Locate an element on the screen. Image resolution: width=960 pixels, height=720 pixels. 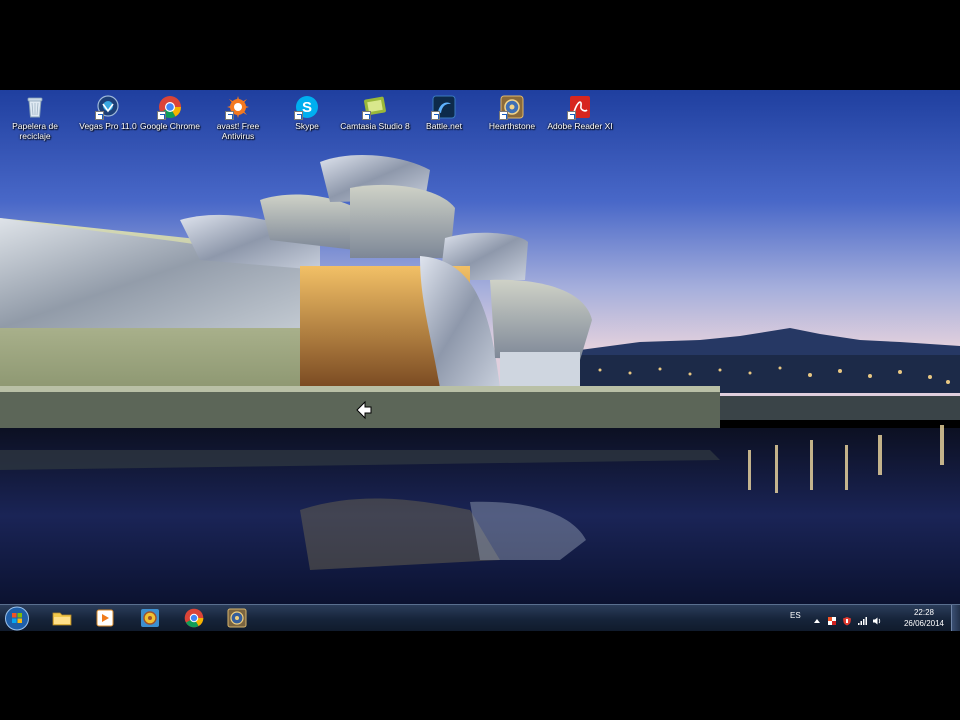
taskbar-hearthstone-launcher is located at coordinates (237, 618).